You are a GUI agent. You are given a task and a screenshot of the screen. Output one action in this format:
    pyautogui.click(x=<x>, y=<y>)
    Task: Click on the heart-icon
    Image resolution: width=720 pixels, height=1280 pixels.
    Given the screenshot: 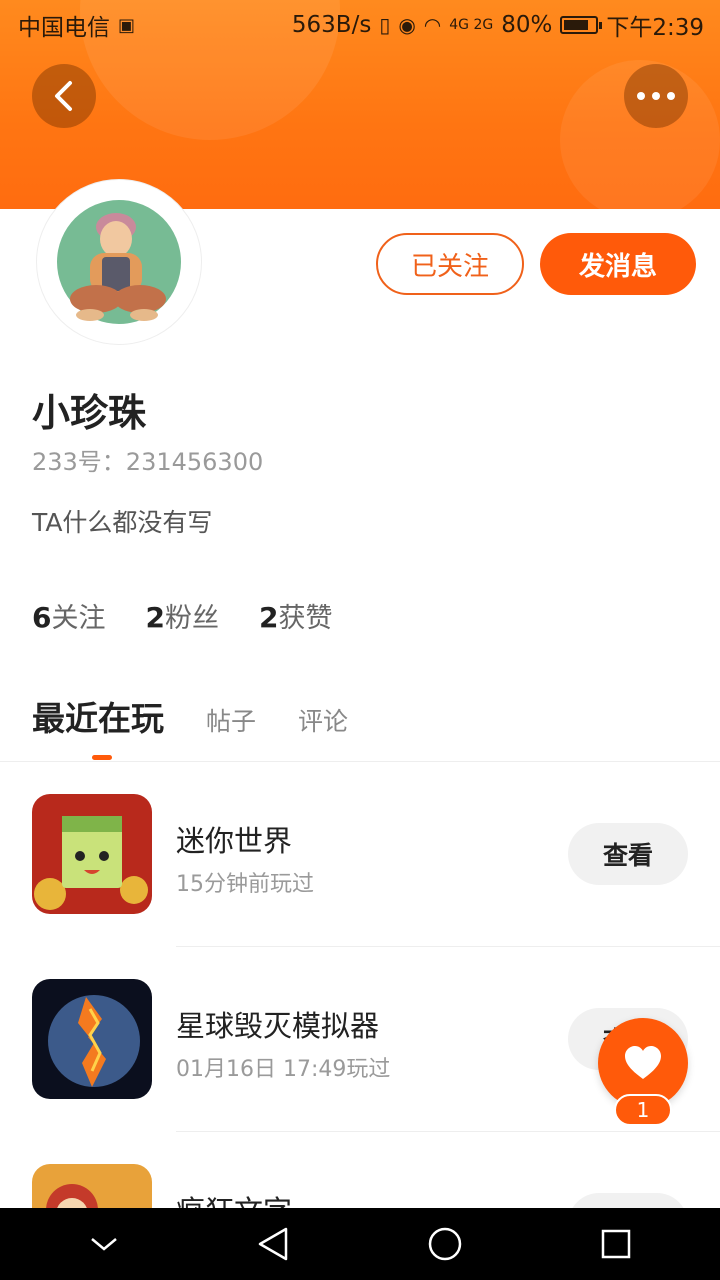 What is the action you would take?
    pyautogui.click(x=643, y=1062)
    